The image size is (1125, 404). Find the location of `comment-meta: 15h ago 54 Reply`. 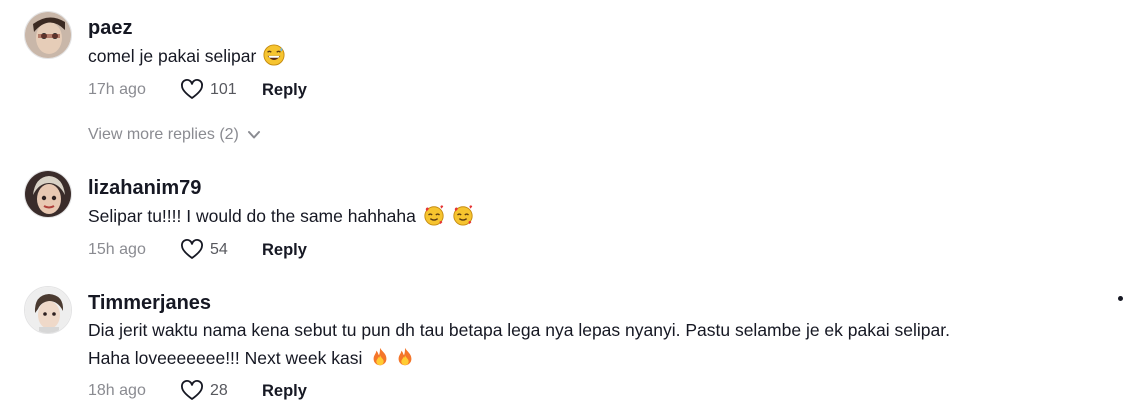

comment-meta: 15h ago 54 Reply is located at coordinates (197, 250).